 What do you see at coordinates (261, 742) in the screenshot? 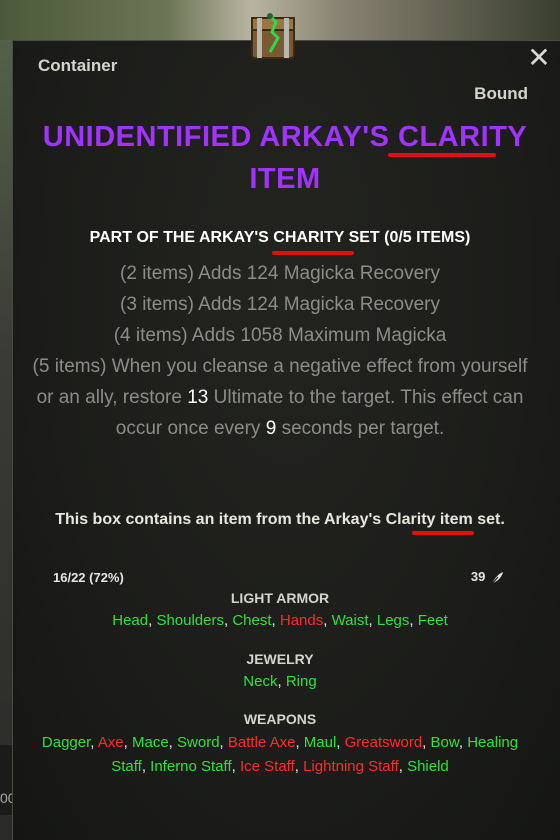
I see `set-slot-battle-axe: Battle Axe` at bounding box center [261, 742].